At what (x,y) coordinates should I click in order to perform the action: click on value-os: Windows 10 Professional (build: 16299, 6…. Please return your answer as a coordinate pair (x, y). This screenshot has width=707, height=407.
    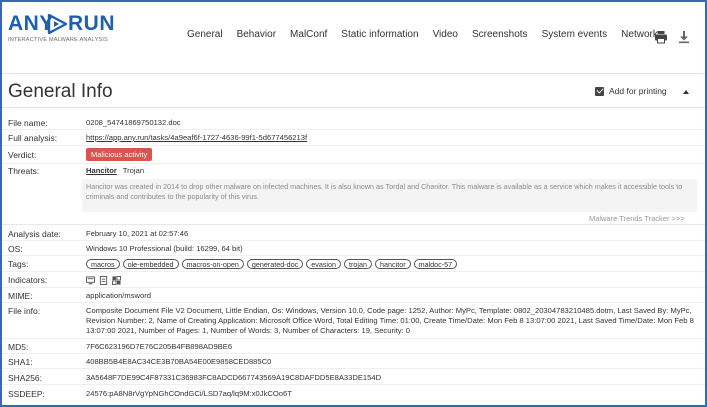
    Looking at the image, I should click on (164, 248).